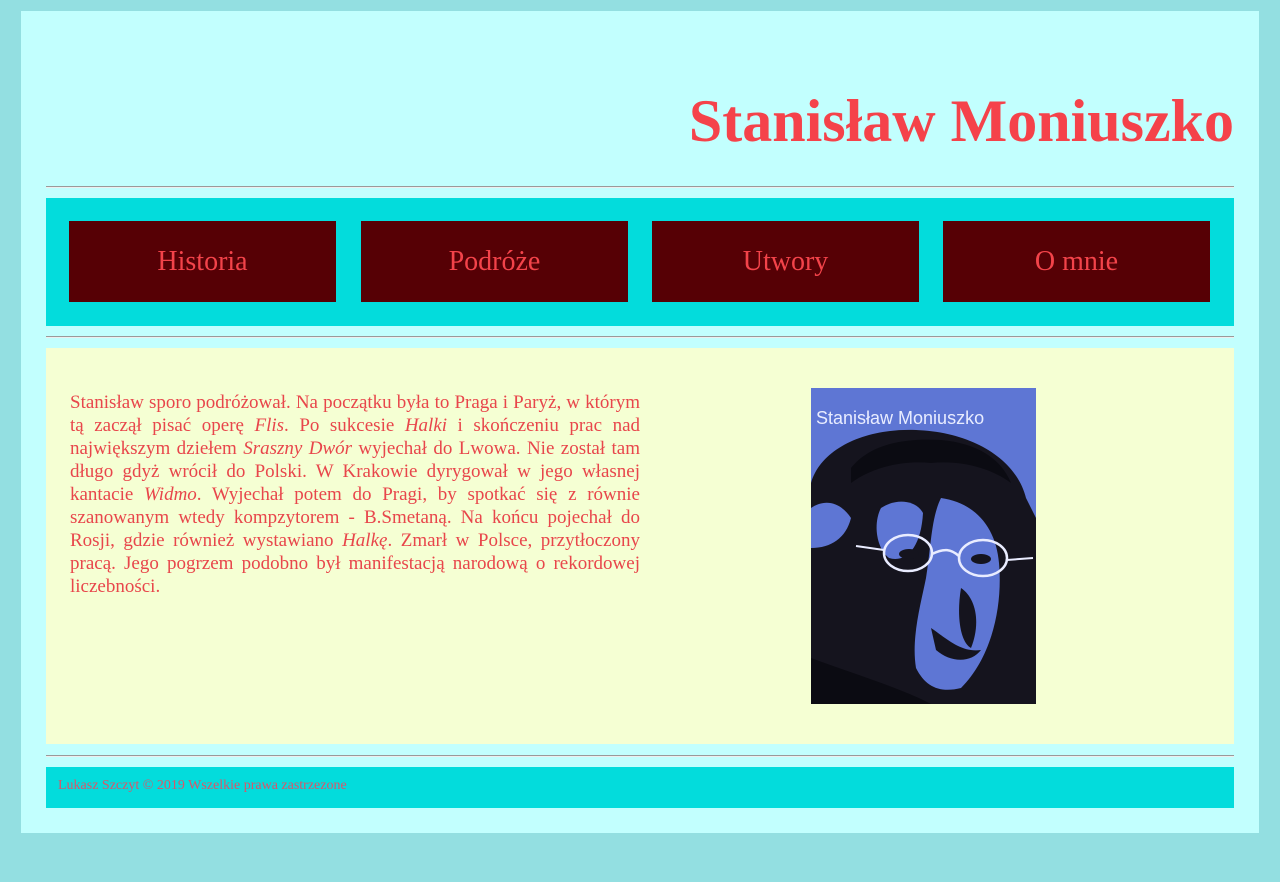 This screenshot has height=882, width=1280. I want to click on nav-item-utwory: Utwory, so click(785, 261).